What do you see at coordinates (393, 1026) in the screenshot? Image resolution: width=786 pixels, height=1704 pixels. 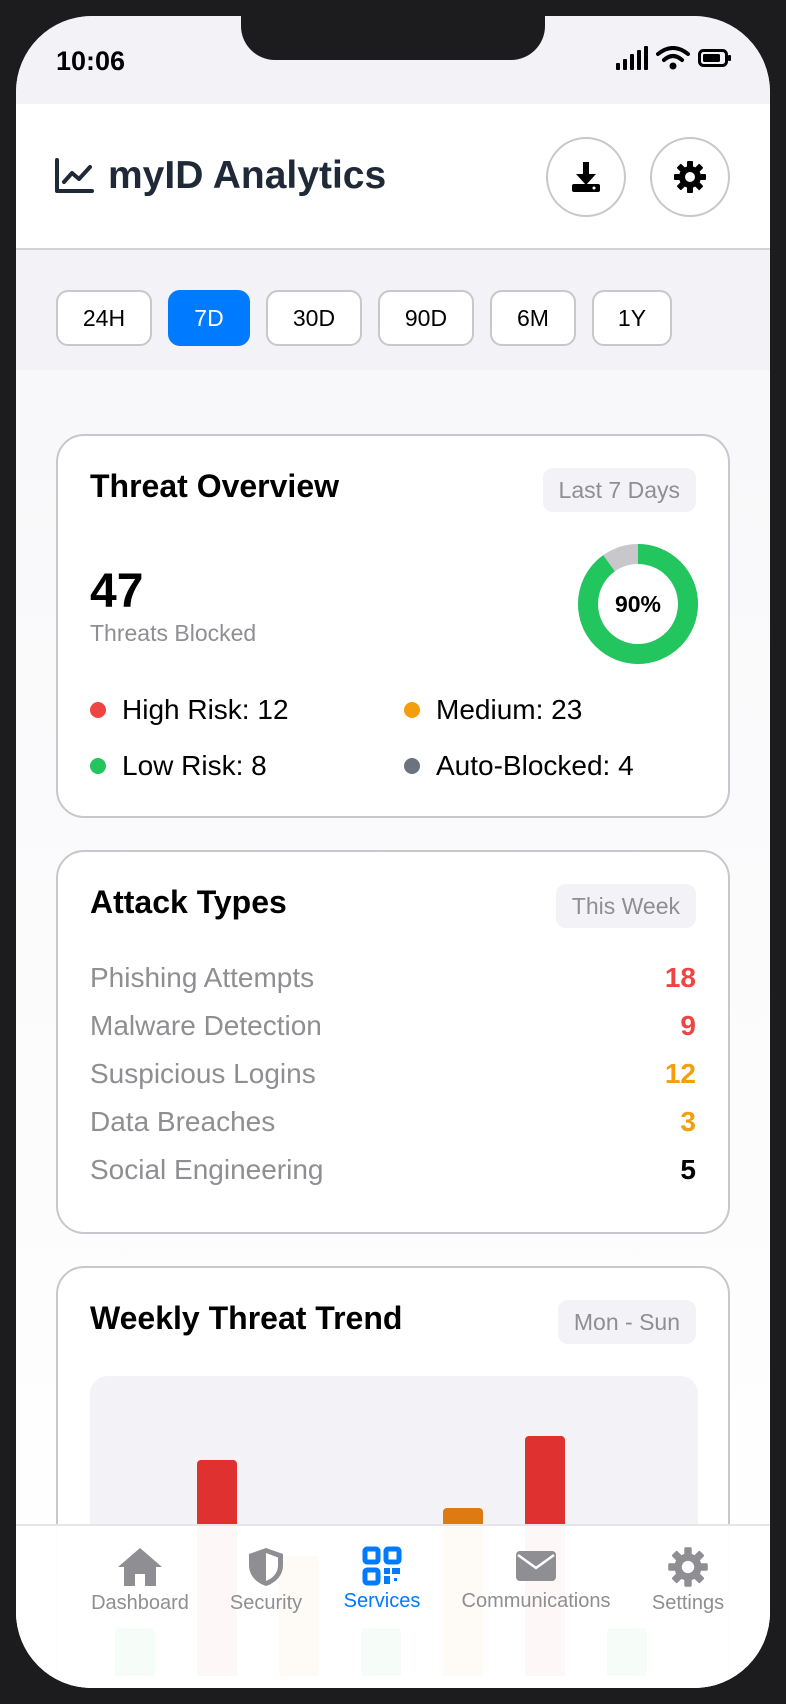 I see `attack-row-malware: Malware Detection 9` at bounding box center [393, 1026].